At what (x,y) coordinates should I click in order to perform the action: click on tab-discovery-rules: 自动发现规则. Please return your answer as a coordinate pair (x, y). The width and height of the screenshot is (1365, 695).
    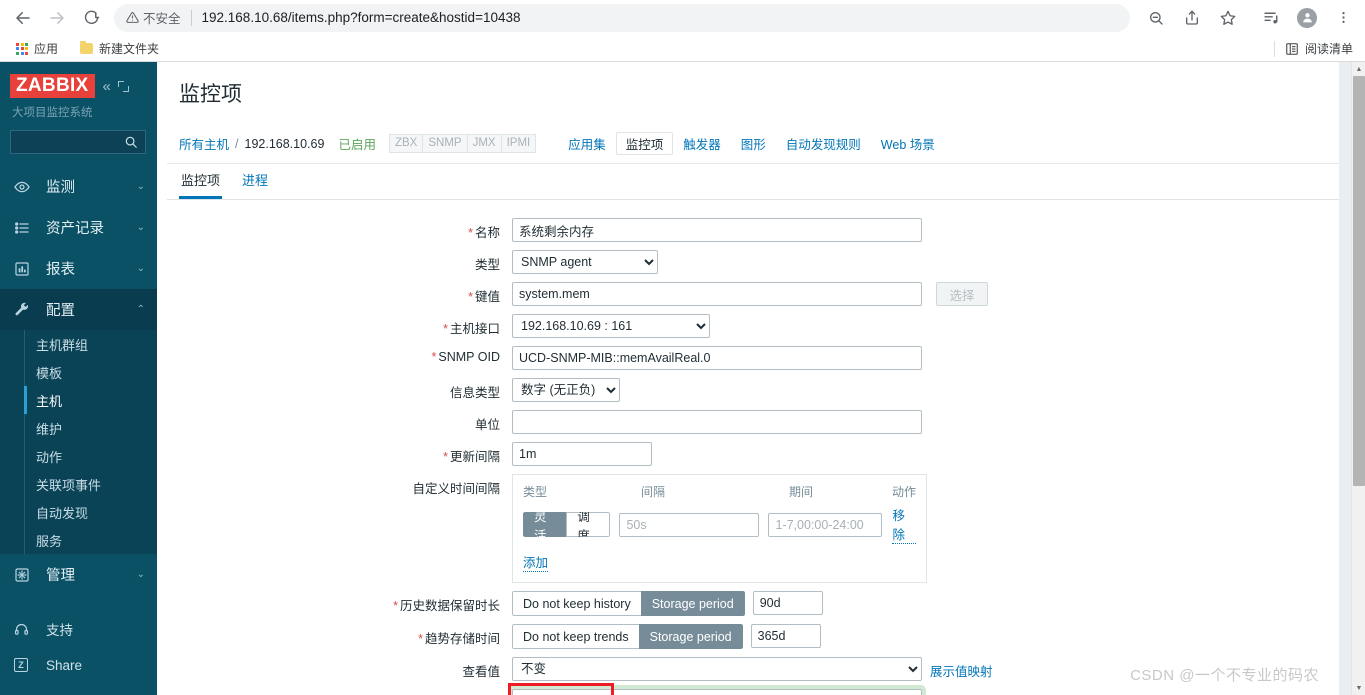
    Looking at the image, I should click on (823, 143).